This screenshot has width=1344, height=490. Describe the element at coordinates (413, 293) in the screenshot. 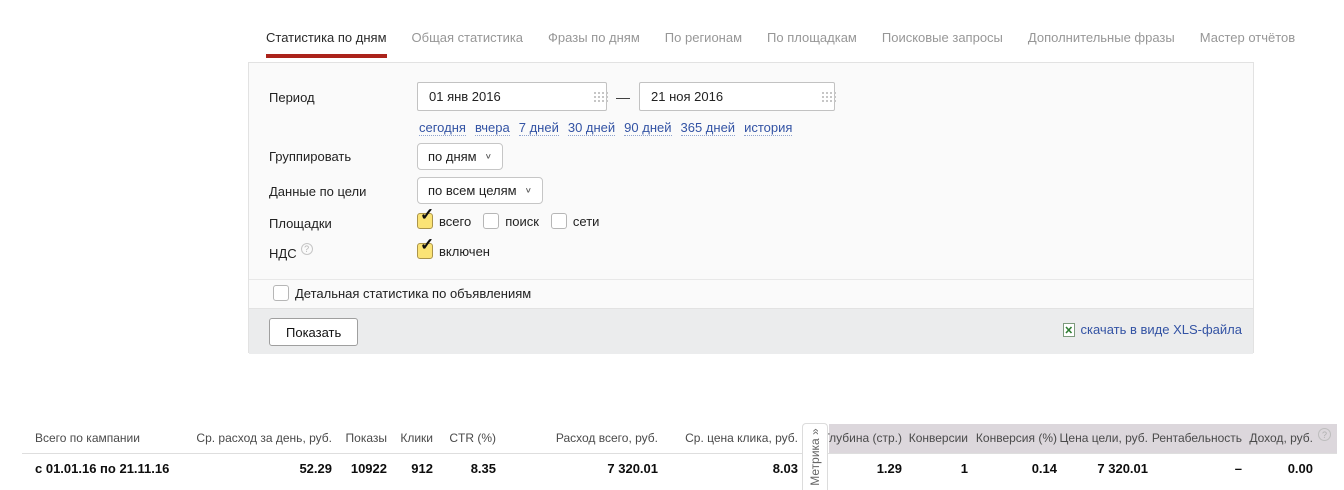

I see `detailed-stats-label: Детальная статистика по объявлениям` at that location.